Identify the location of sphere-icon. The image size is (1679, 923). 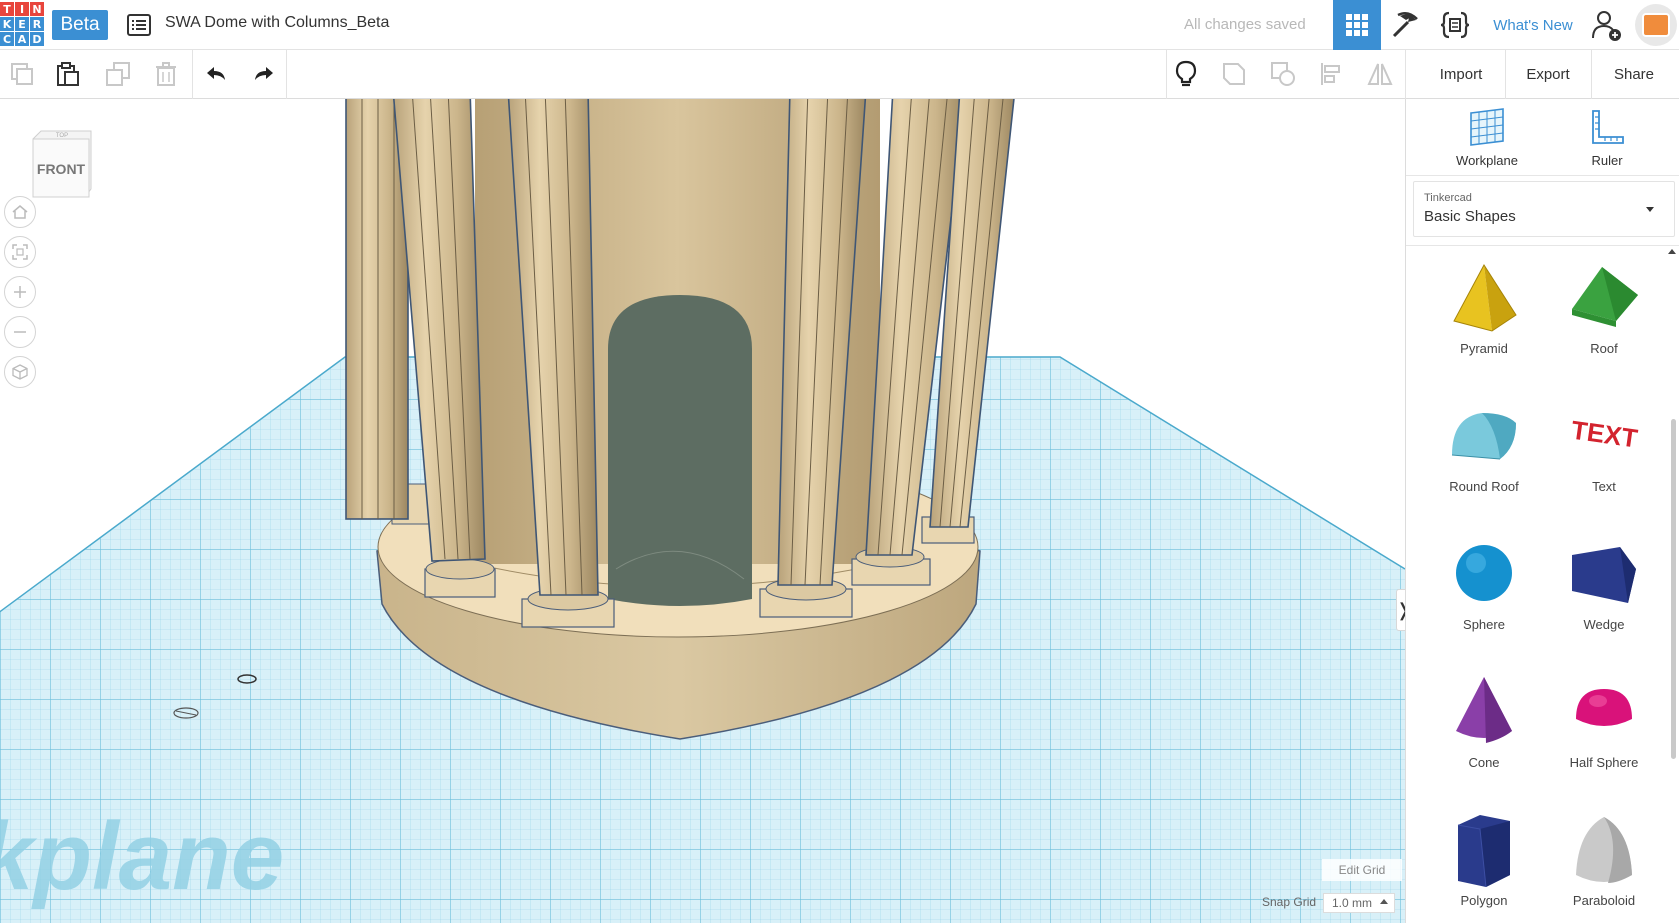
(1484, 573).